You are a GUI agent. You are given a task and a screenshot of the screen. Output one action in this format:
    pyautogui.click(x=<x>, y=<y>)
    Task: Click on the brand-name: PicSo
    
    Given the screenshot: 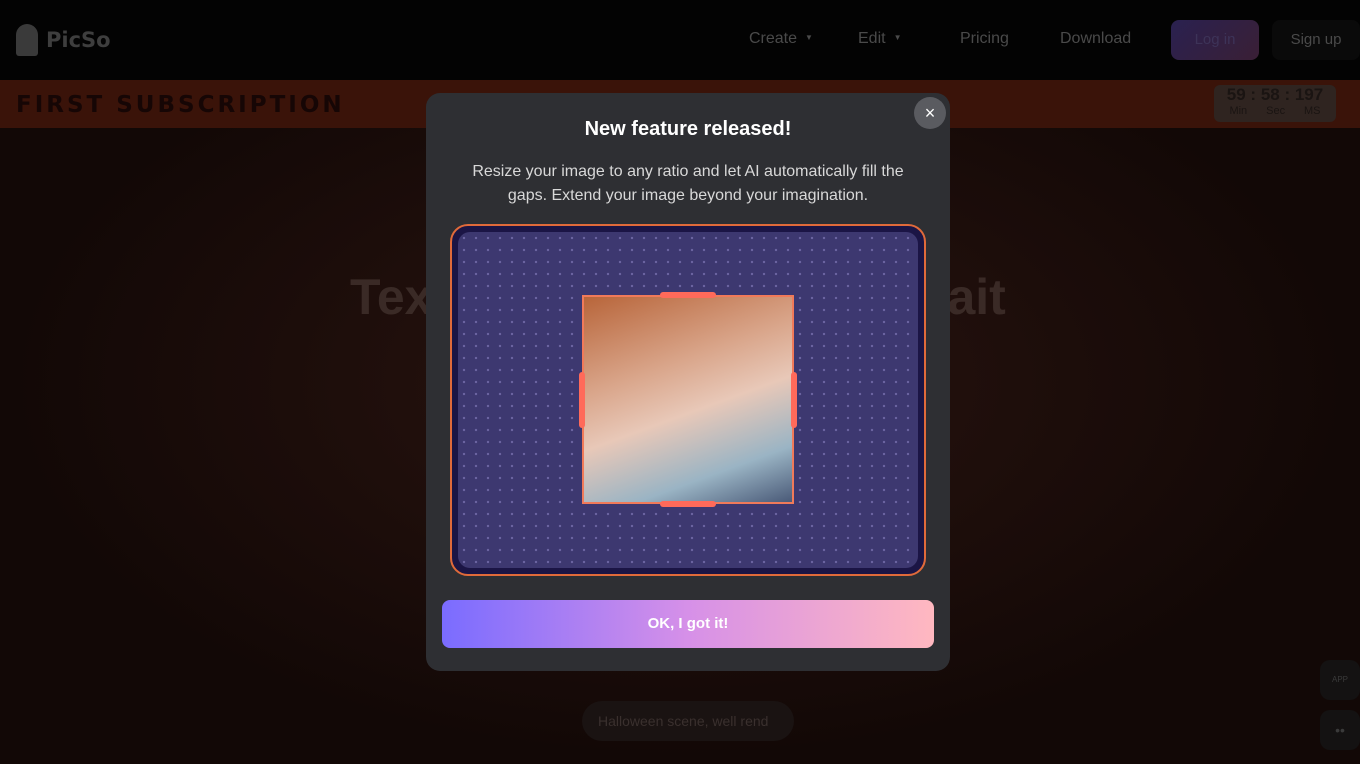 What is the action you would take?
    pyautogui.click(x=78, y=40)
    